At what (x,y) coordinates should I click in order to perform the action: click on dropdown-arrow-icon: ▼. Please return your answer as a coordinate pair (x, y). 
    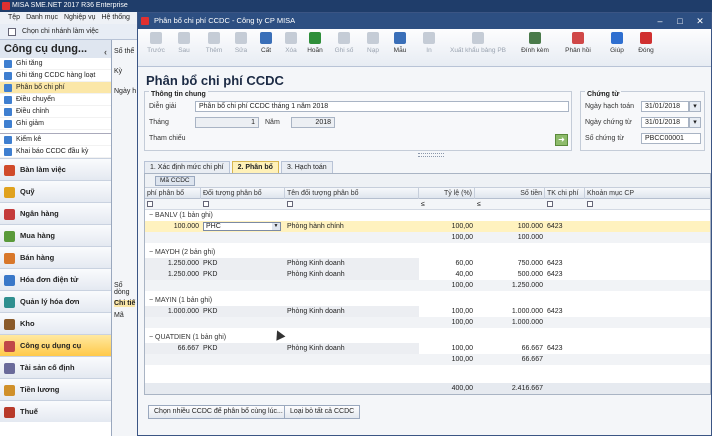
    Looking at the image, I should click on (276, 226).